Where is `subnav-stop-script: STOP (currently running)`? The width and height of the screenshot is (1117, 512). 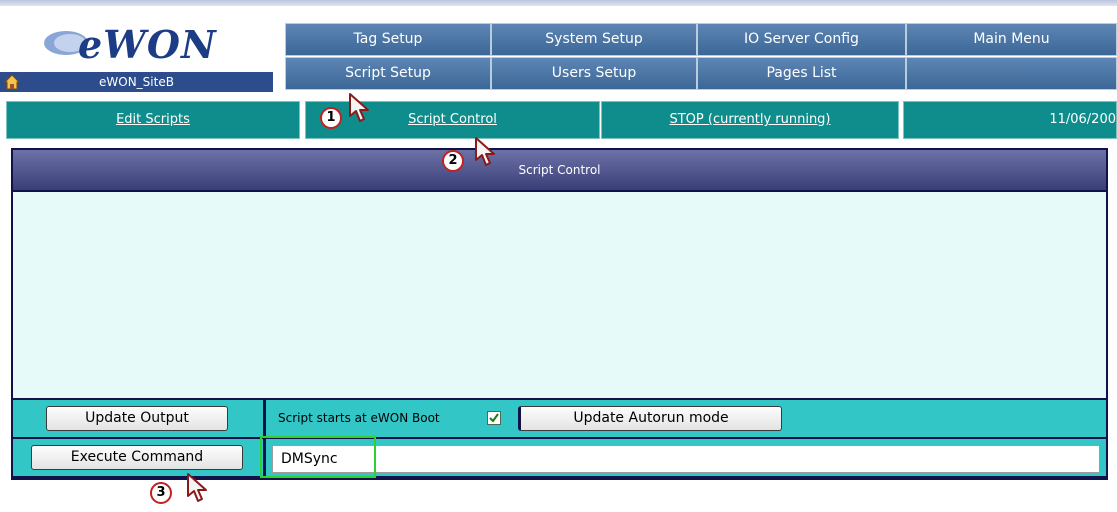
subnav-stop-script: STOP (currently running) is located at coordinates (750, 120).